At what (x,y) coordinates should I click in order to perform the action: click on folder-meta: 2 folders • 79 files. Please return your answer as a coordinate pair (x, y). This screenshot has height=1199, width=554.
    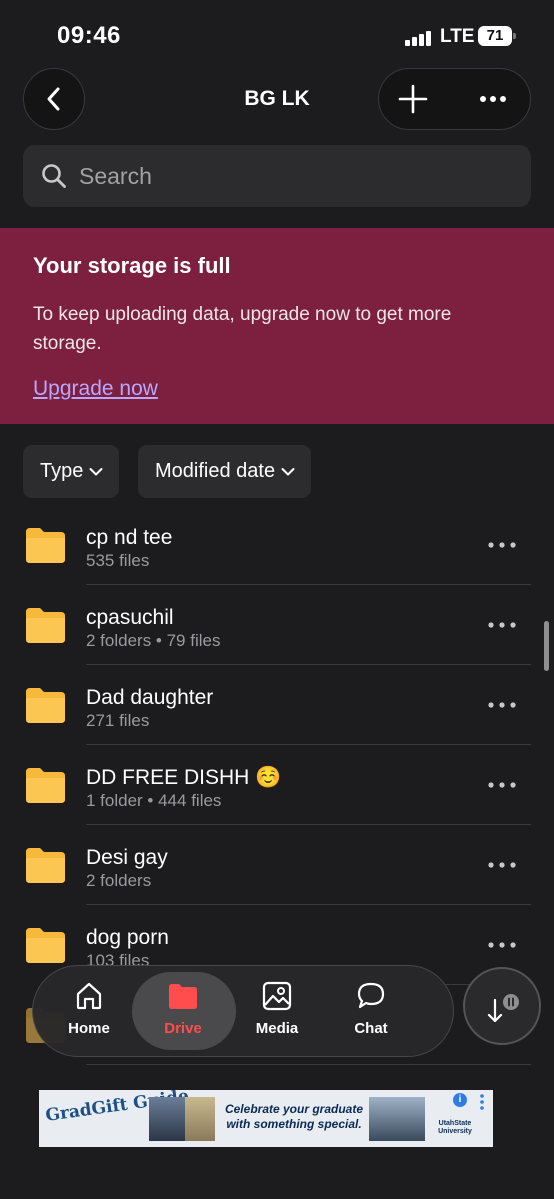
    Looking at the image, I should click on (153, 640).